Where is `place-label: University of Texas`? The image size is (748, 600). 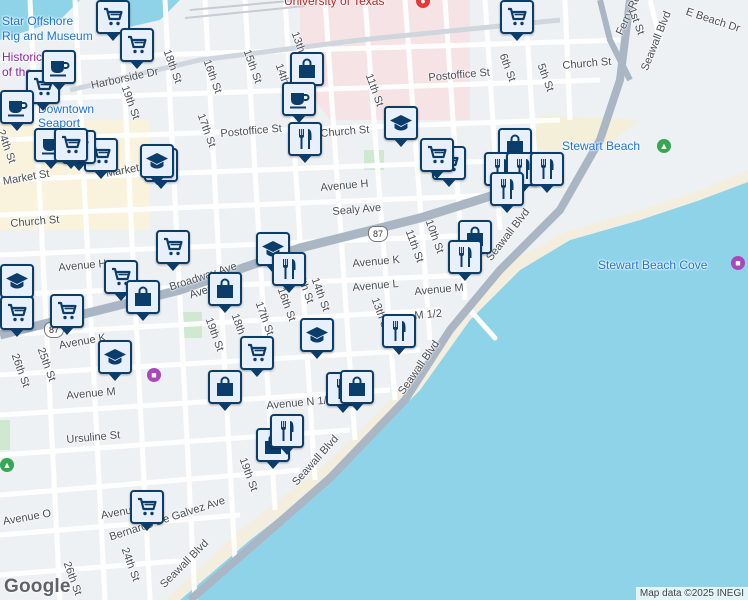 place-label: University of Texas is located at coordinates (334, 4).